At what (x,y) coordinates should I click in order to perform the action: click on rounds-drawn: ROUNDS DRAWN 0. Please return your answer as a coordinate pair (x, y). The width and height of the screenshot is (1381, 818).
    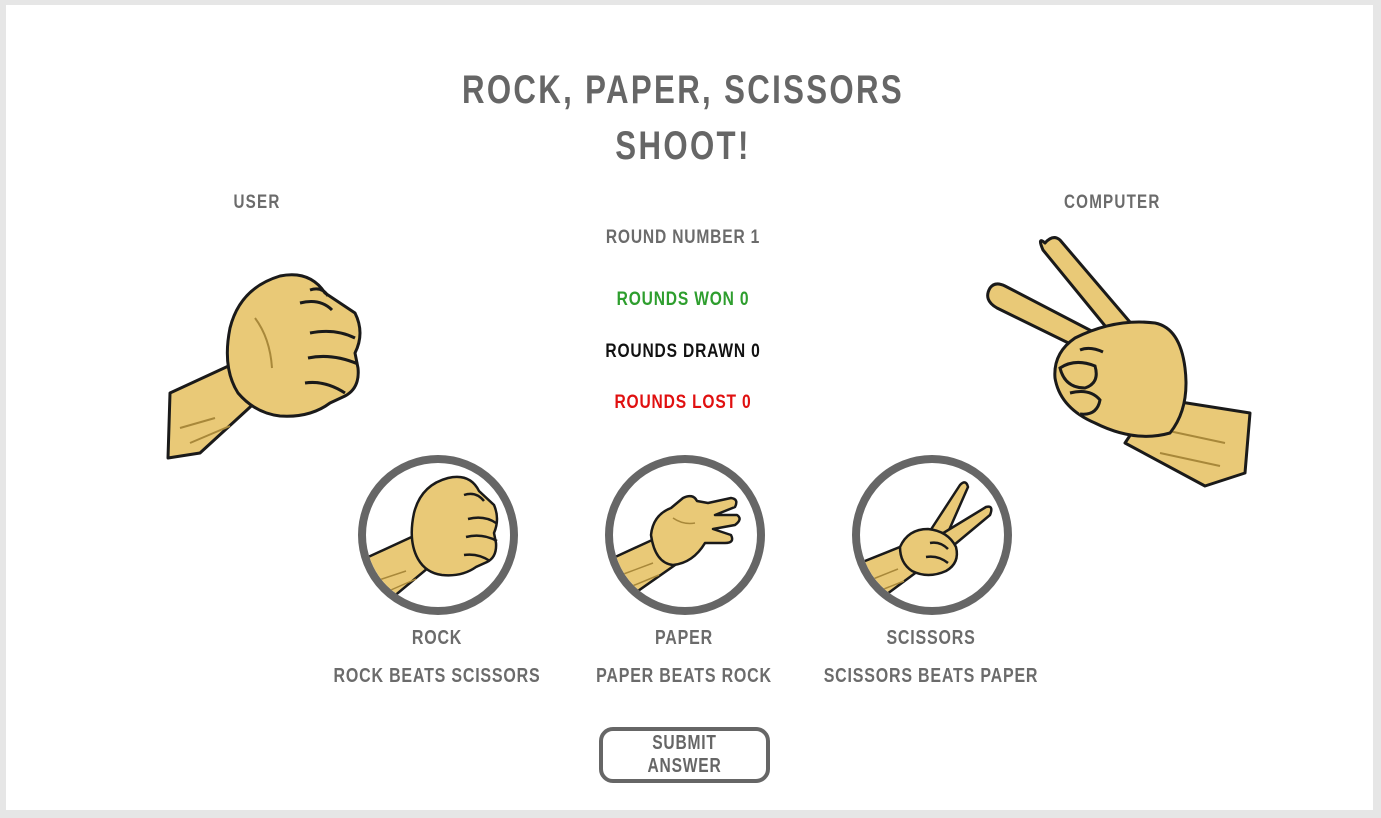
    Looking at the image, I should click on (683, 351).